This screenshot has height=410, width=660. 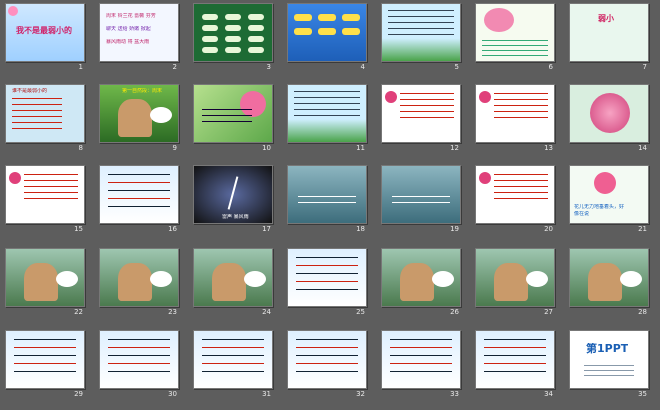 What do you see at coordinates (233, 194) in the screenshot?
I see `slide-preview: 雷声 暴风雨` at bounding box center [233, 194].